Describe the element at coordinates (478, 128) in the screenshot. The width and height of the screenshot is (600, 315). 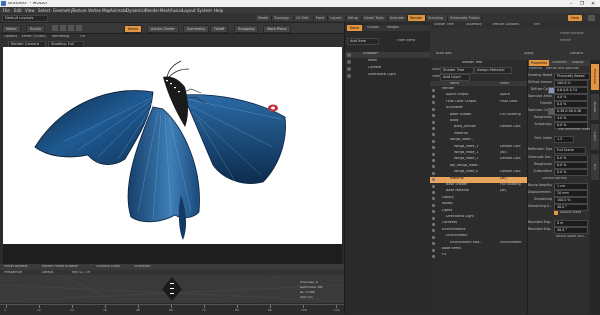
I see `shader-row: Body_diffuse Diffuse Colo` at that location.